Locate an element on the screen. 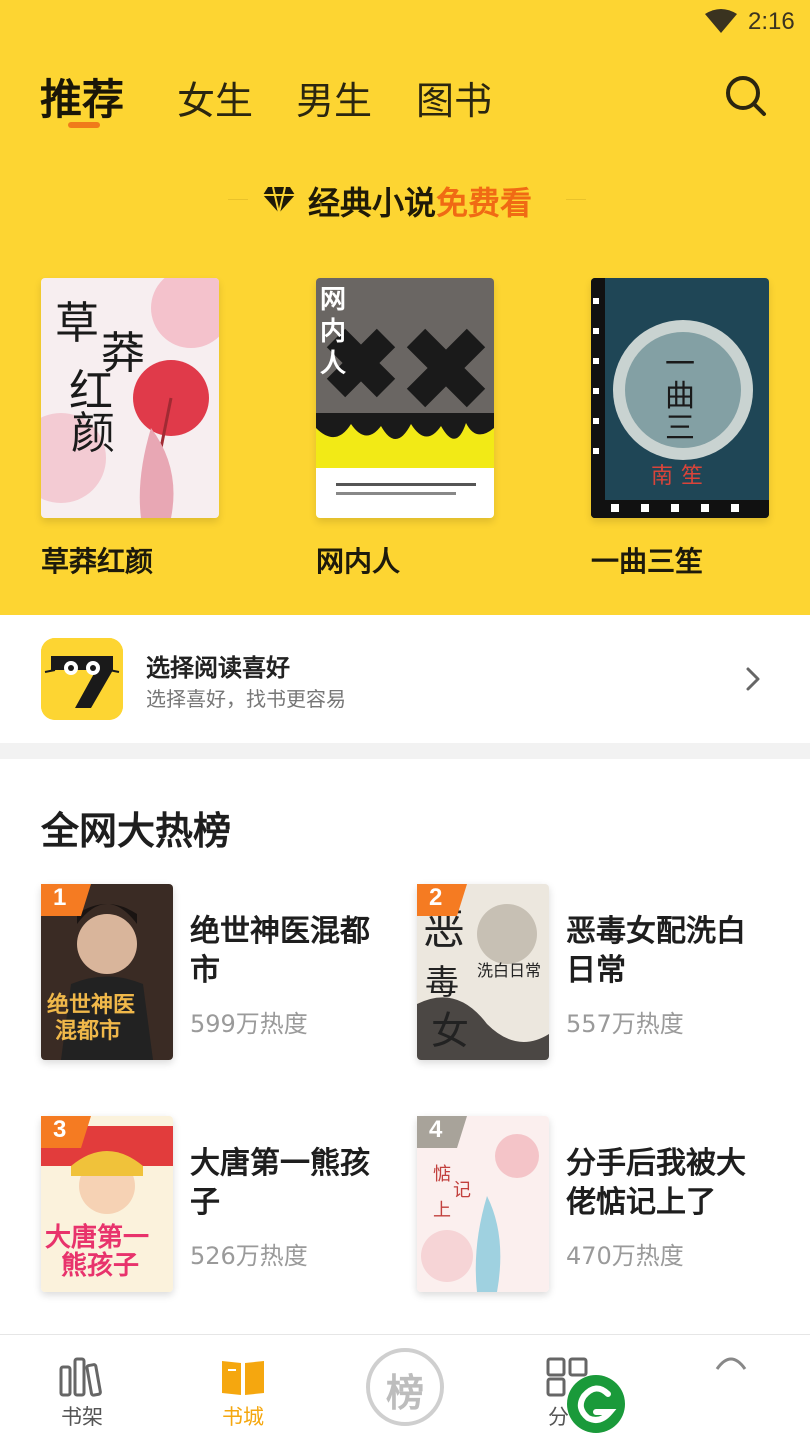 The image size is (810, 1440). svg-text: 混都市 is located at coordinates (88, 1031).